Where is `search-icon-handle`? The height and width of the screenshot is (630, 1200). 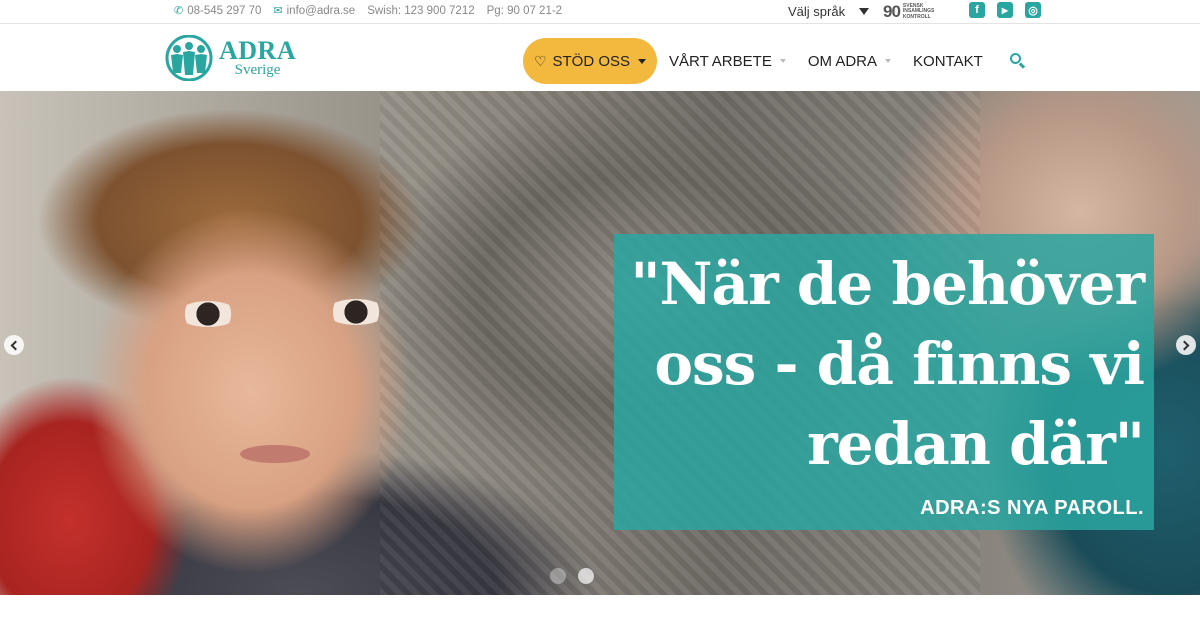
search-icon-handle is located at coordinates (1021, 65).